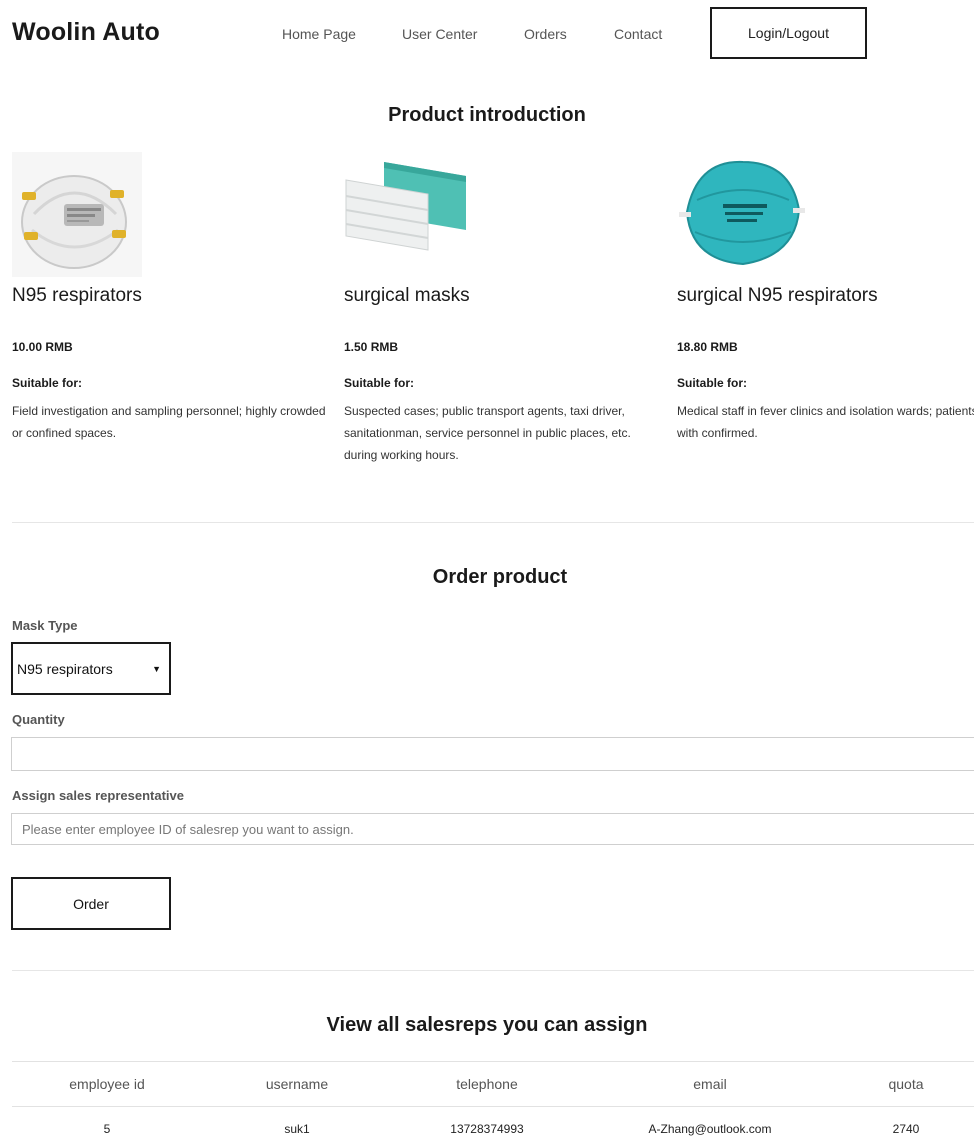 This screenshot has width=974, height=1136. I want to click on mask-type-label: Mask Type, so click(45, 625).